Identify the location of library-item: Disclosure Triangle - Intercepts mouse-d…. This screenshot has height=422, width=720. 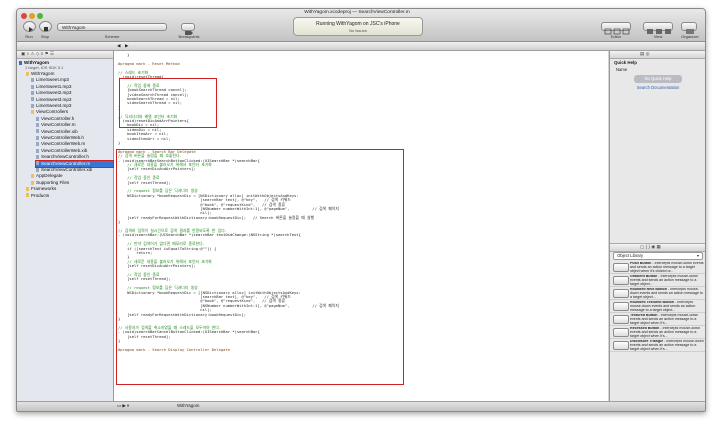
(657, 345).